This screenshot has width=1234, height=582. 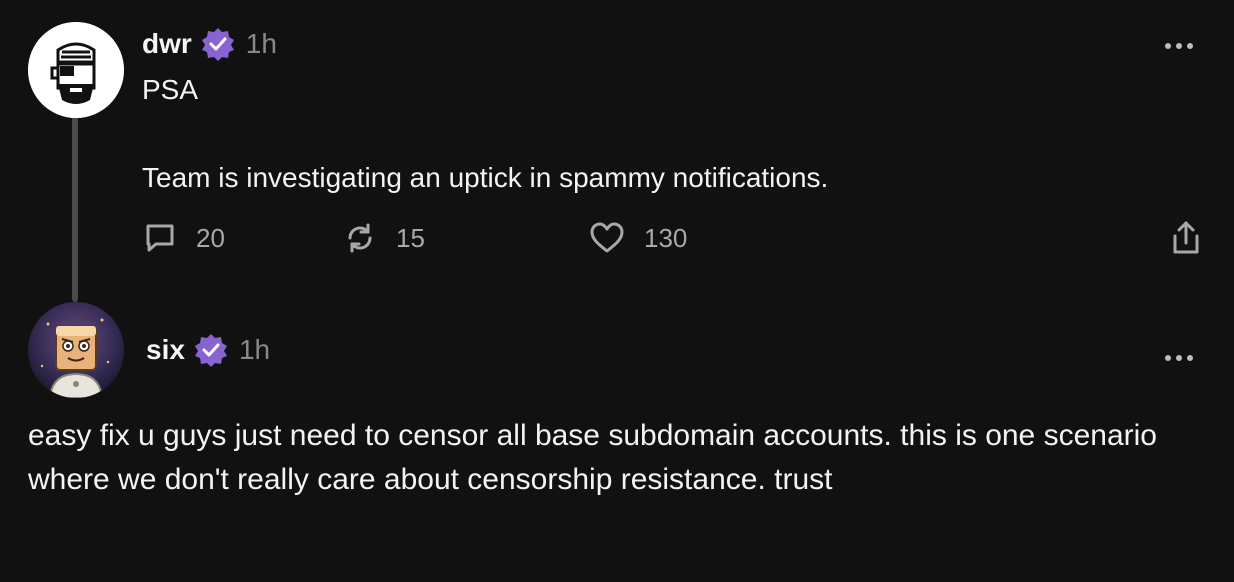 What do you see at coordinates (165, 350) in the screenshot?
I see `username: six` at bounding box center [165, 350].